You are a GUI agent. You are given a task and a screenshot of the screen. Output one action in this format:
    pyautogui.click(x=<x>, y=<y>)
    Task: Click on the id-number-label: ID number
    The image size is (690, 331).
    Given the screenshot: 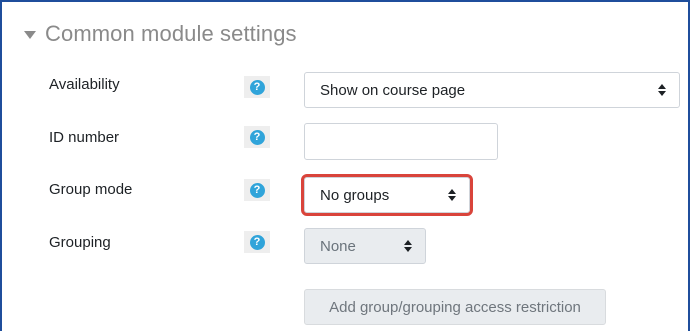 What is the action you would take?
    pyautogui.click(x=84, y=137)
    